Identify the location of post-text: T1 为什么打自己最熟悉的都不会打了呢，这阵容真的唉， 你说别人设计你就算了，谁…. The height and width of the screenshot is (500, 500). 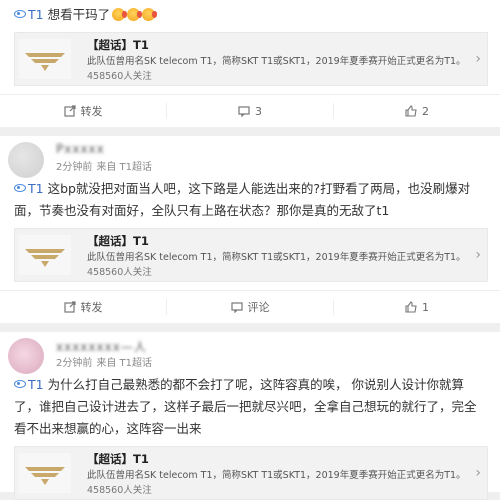
(250, 407).